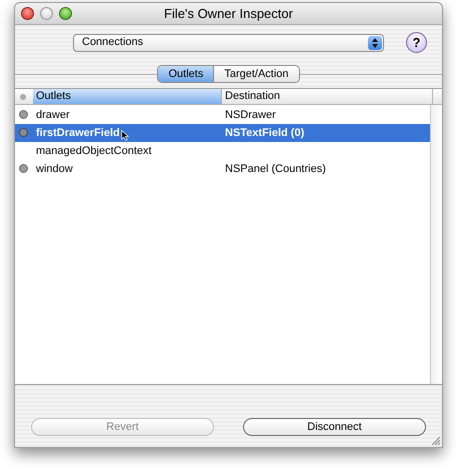 This screenshot has height=475, width=457. What do you see at coordinates (222, 151) in the screenshot?
I see `table-row: managedObjectContext` at bounding box center [222, 151].